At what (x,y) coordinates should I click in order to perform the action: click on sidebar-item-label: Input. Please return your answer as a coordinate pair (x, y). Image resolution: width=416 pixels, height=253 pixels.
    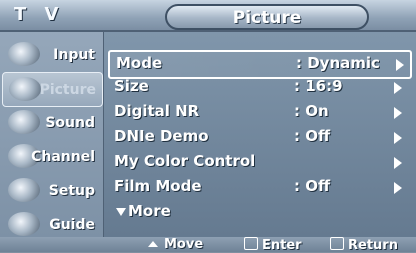
    Looking at the image, I should click on (74, 55).